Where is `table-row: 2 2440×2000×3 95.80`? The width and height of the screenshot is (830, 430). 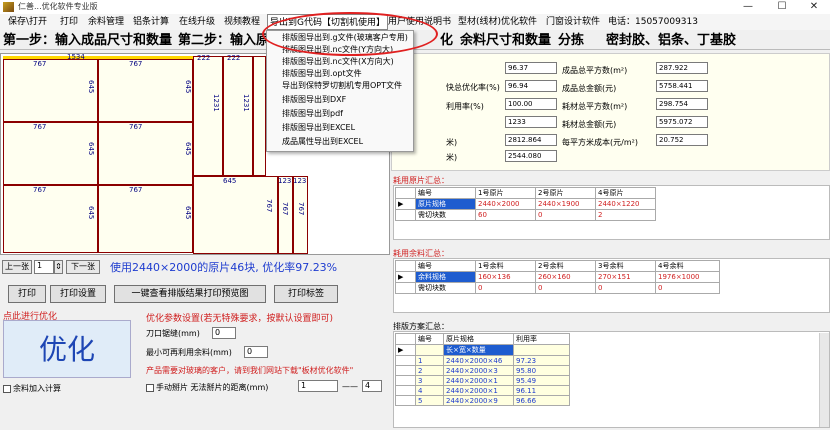
table-row: 2 2440×2000×3 95.80 is located at coordinates (482, 370).